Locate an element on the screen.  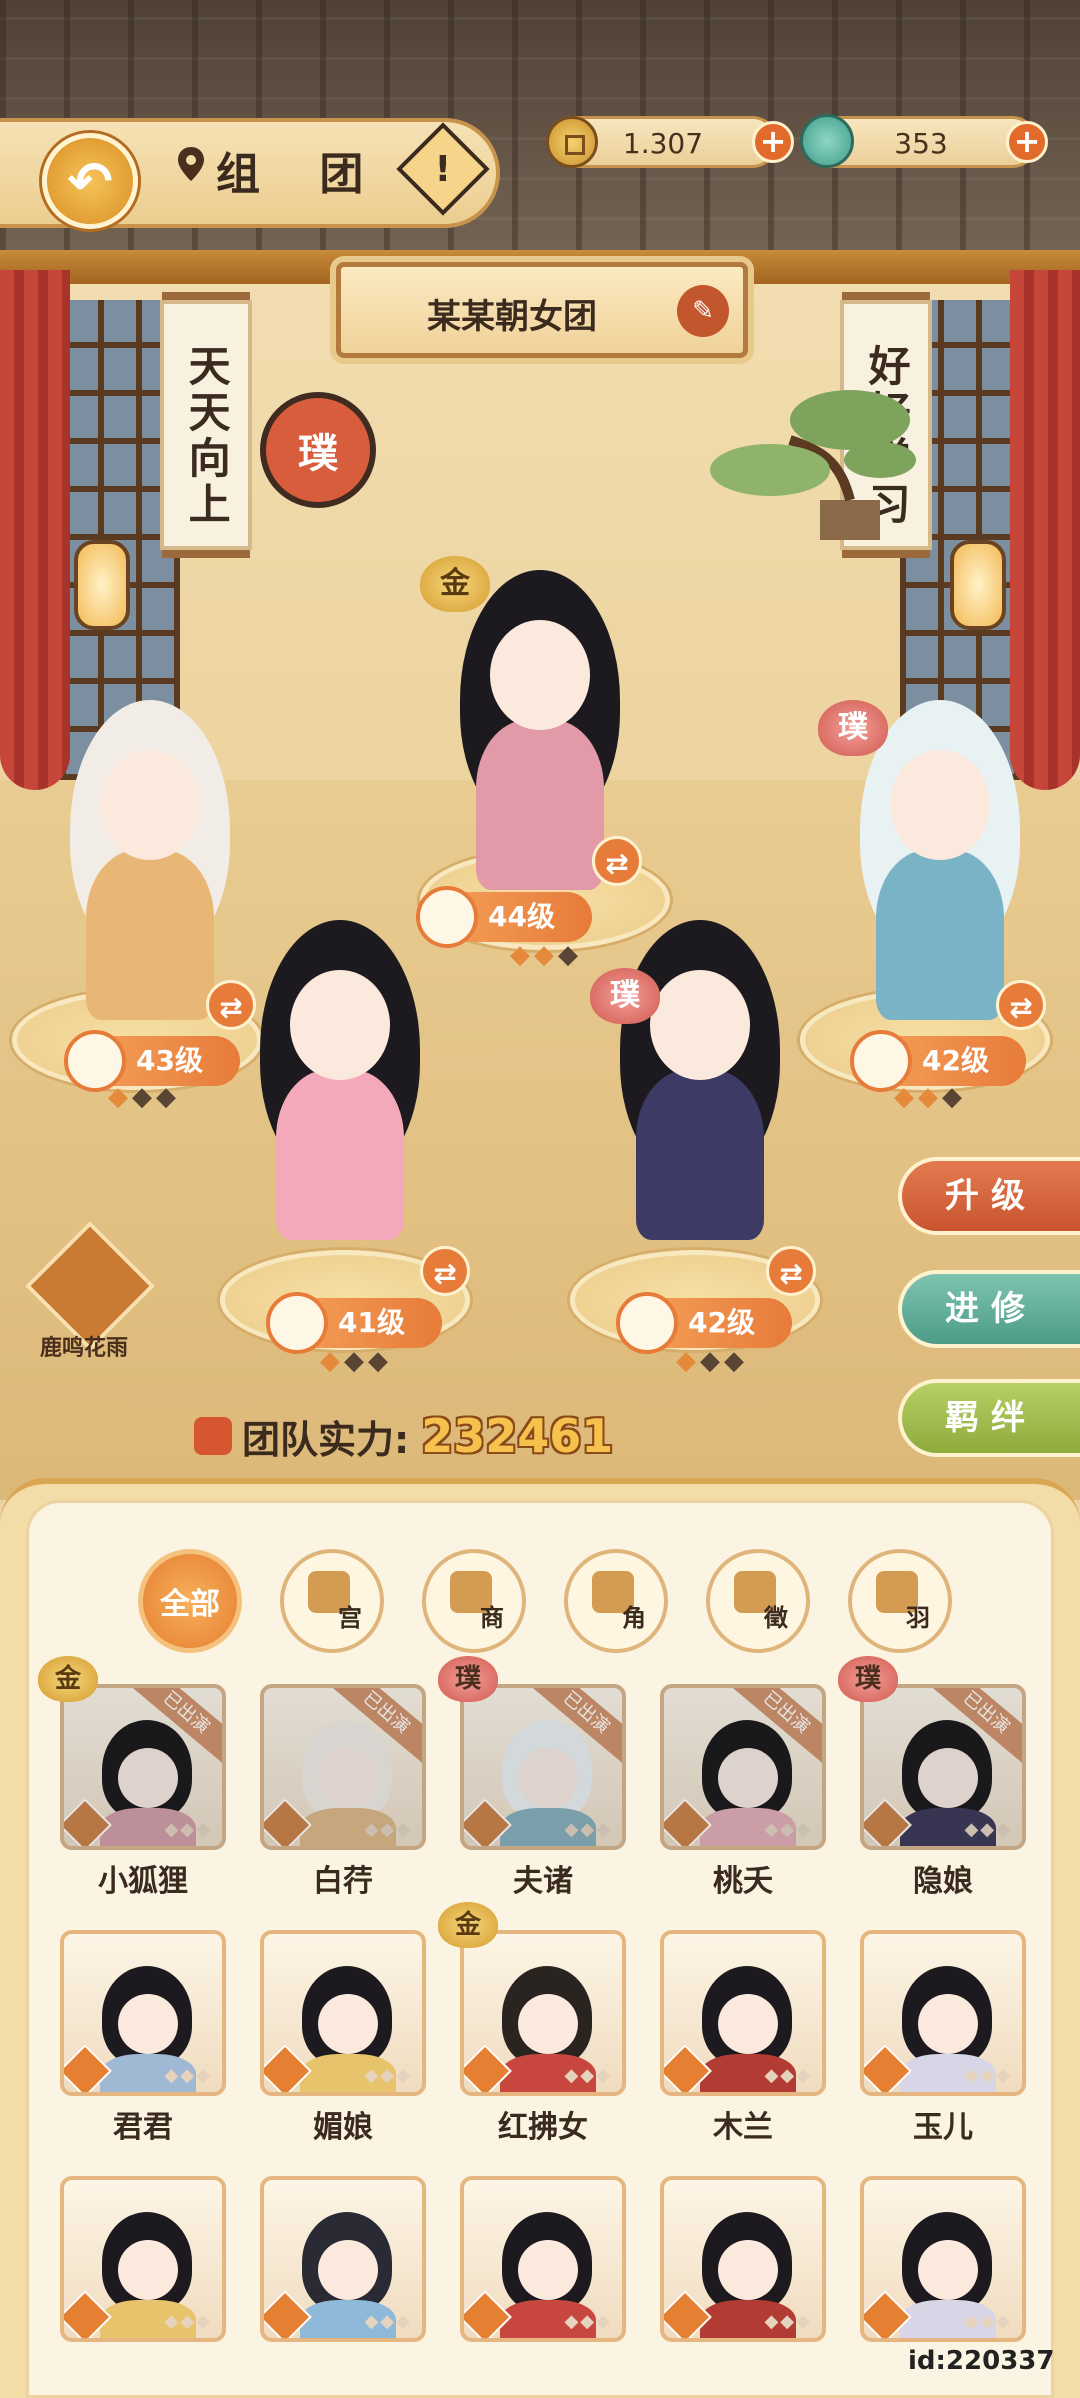
role-icon is located at coordinates (647, 1323).